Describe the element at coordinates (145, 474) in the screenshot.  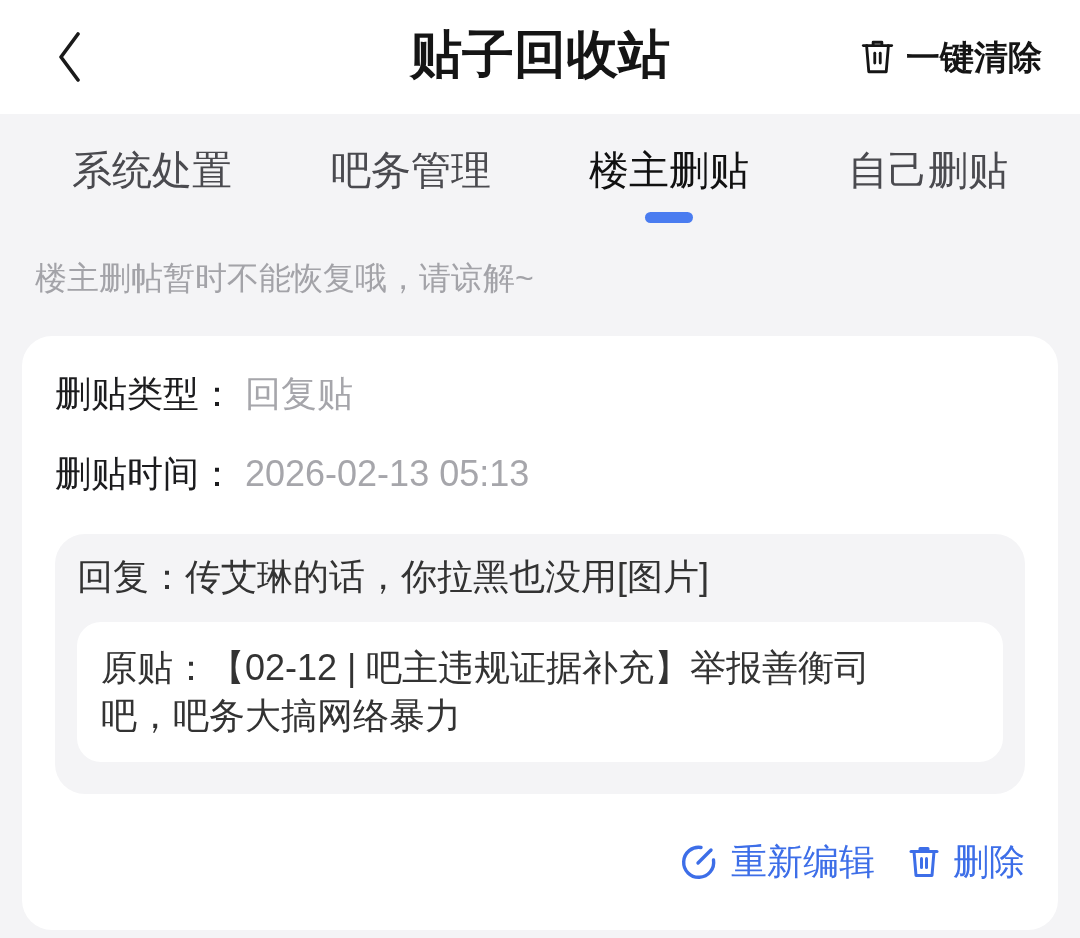
I see `field-label: 删贴时间：` at that location.